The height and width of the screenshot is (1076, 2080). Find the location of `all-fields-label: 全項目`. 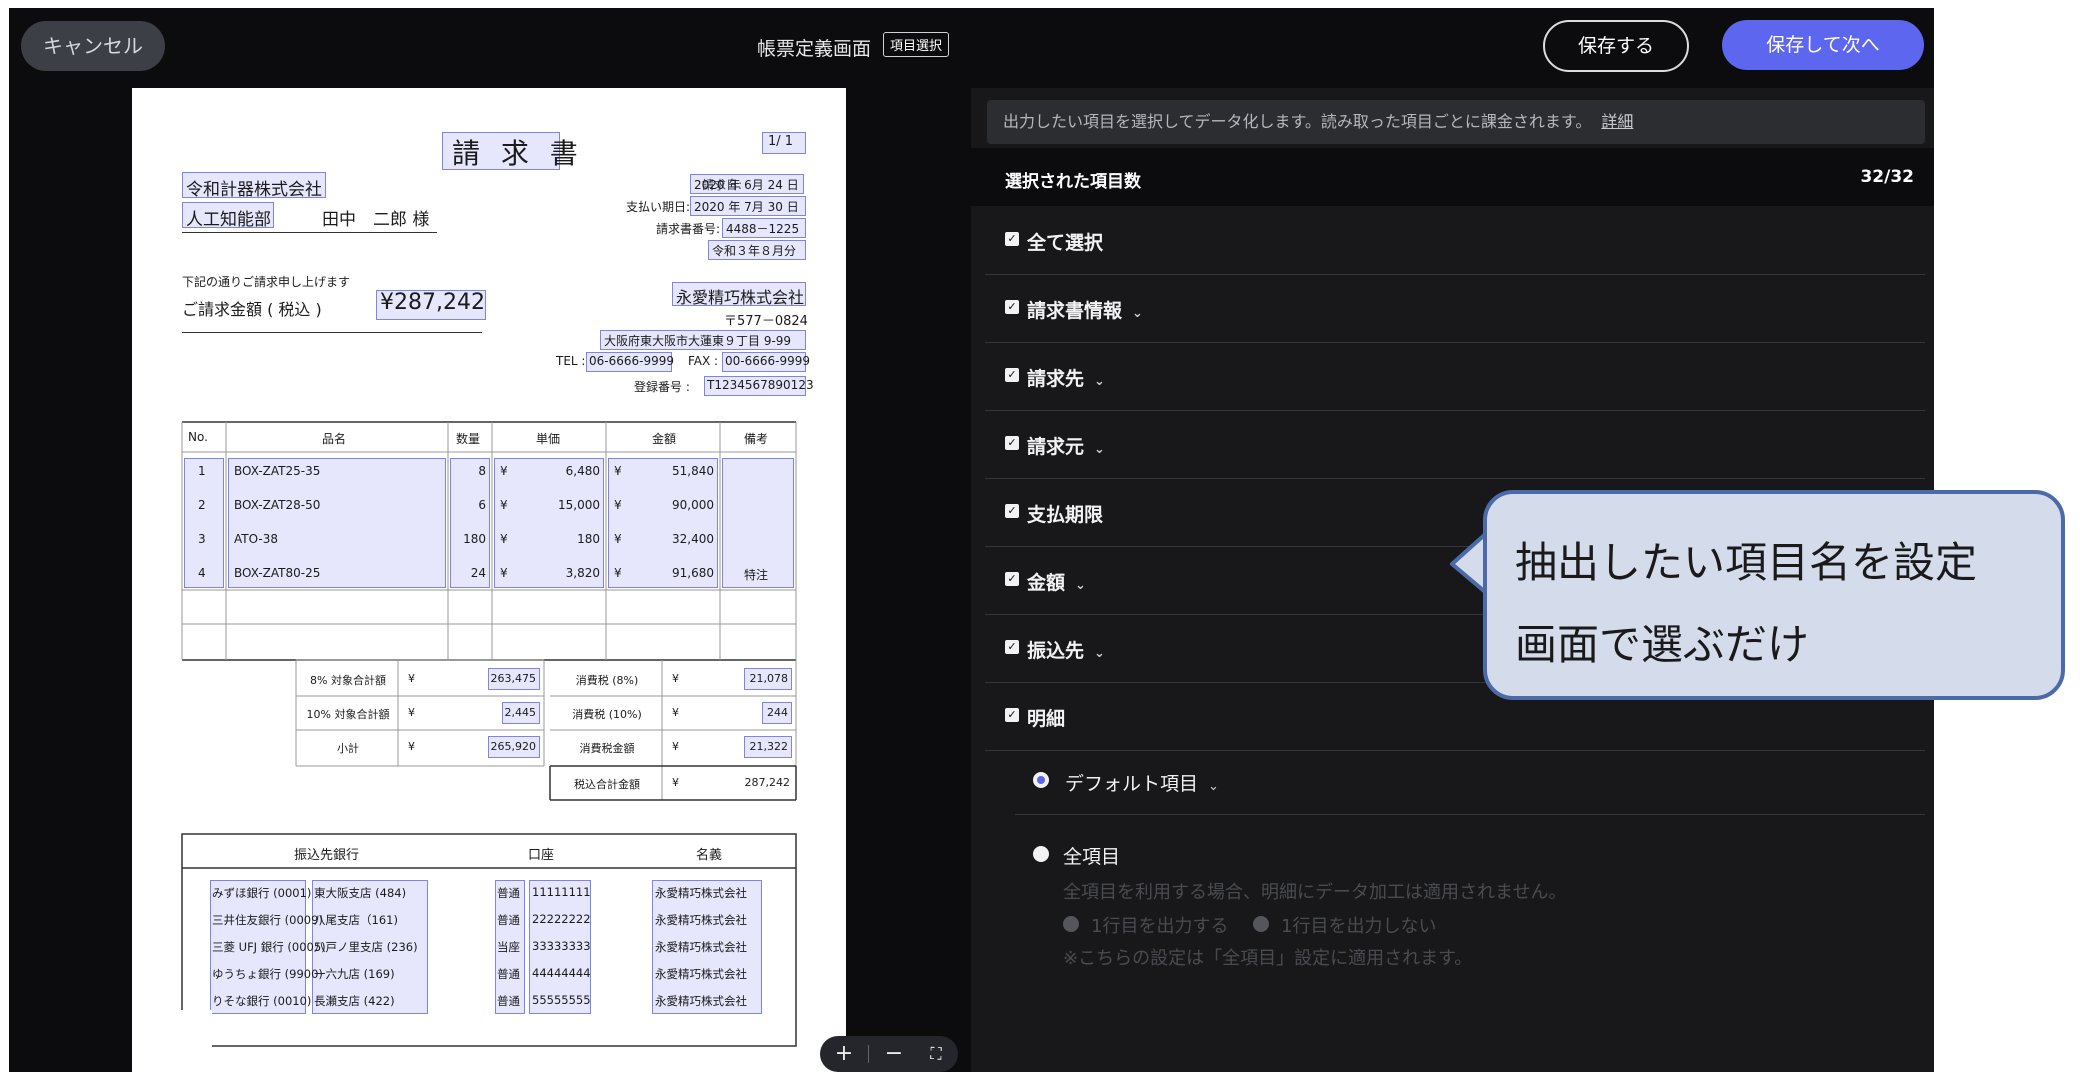

all-fields-label: 全項目 is located at coordinates (1091, 855).